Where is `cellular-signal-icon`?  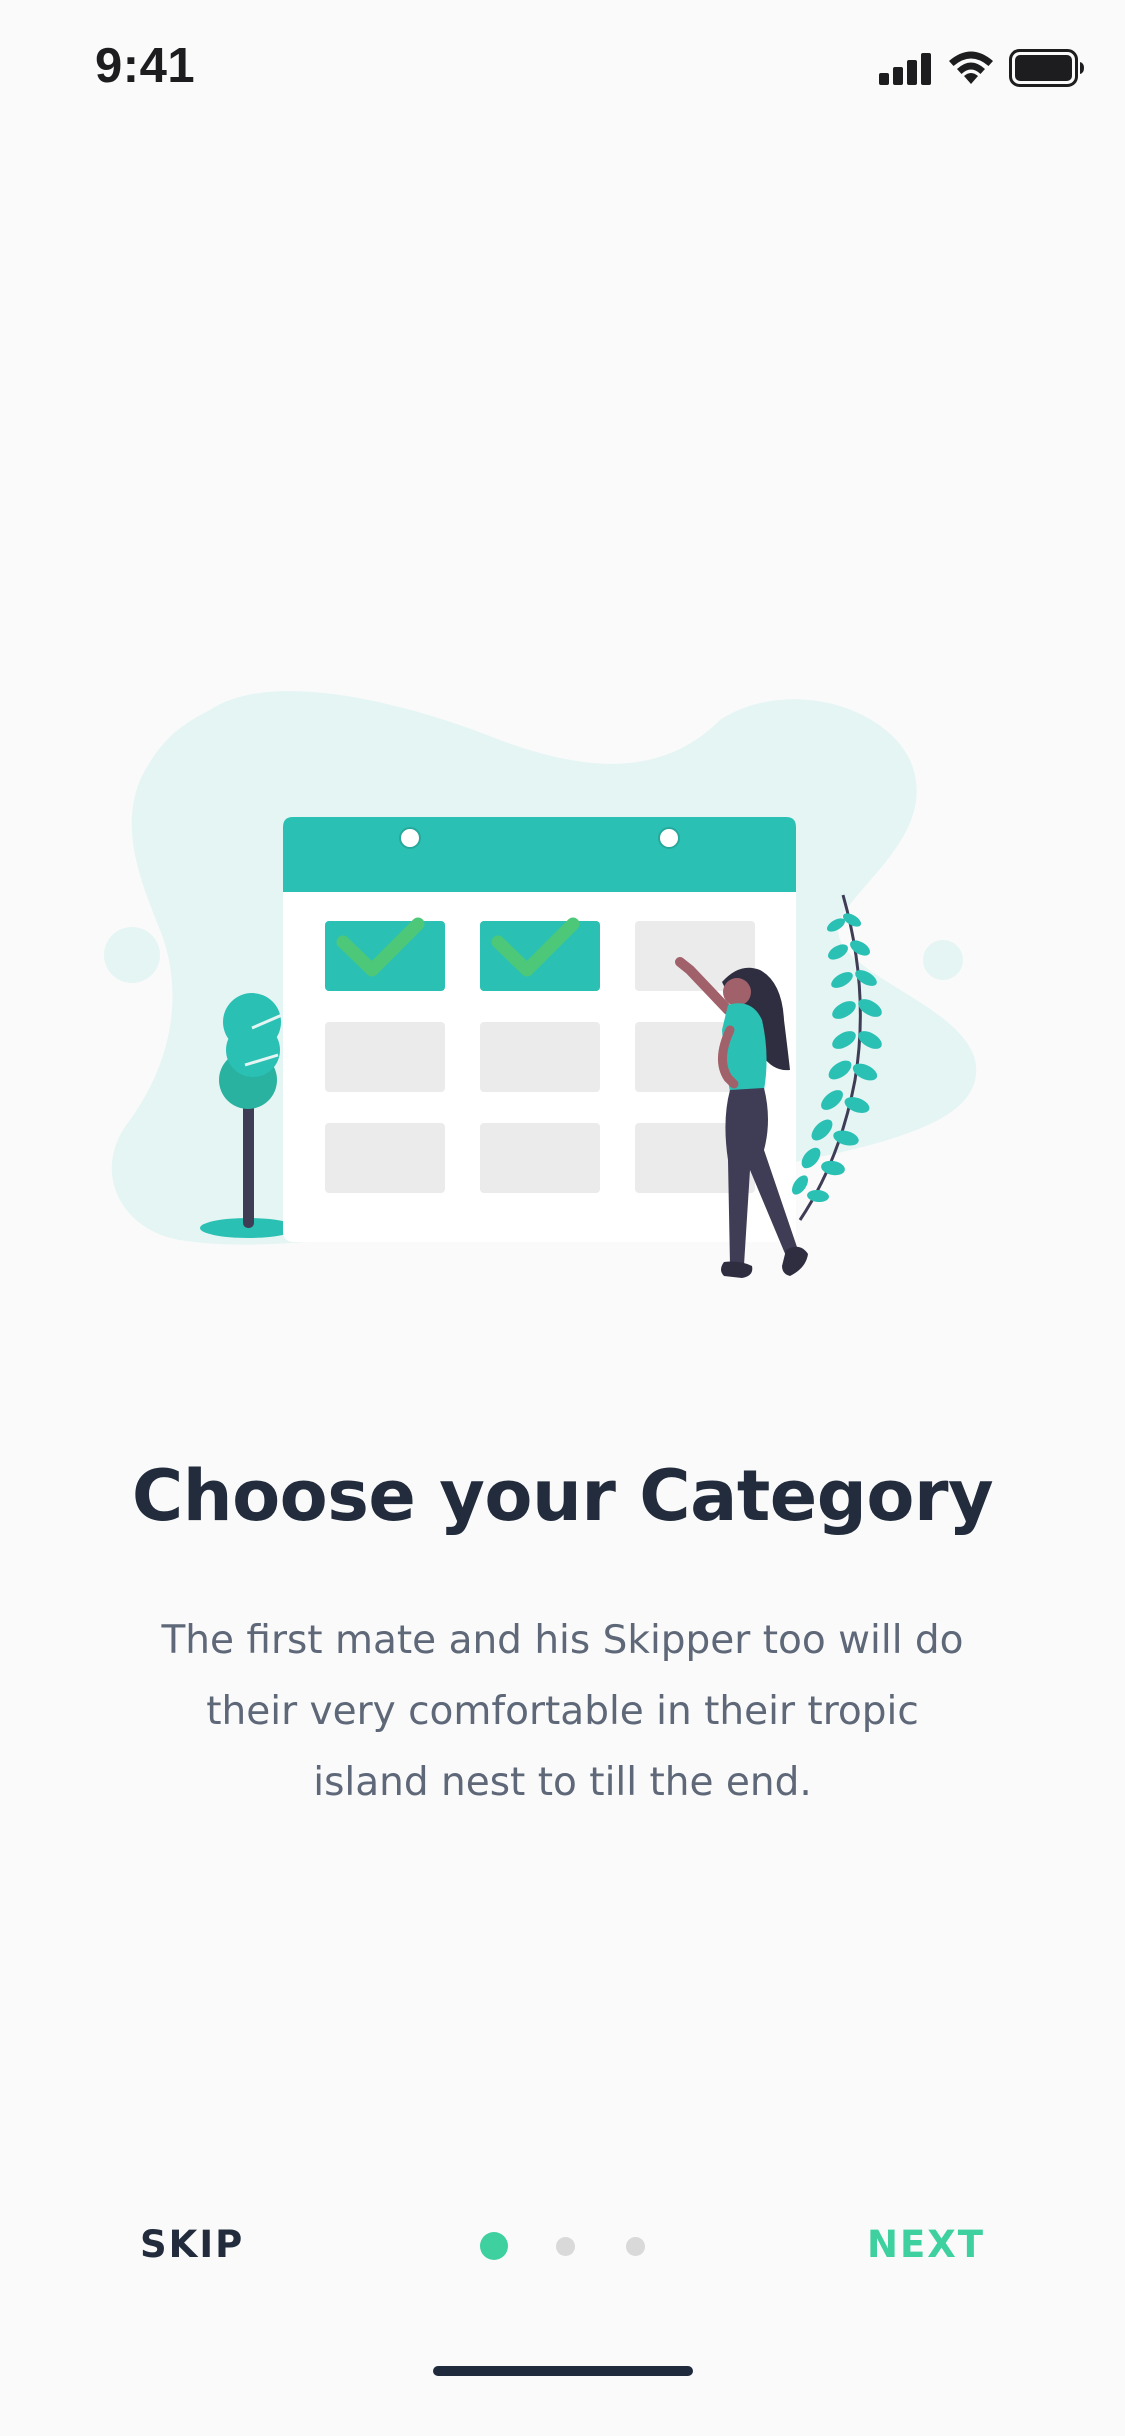
cellular-signal-icon is located at coordinates (905, 69).